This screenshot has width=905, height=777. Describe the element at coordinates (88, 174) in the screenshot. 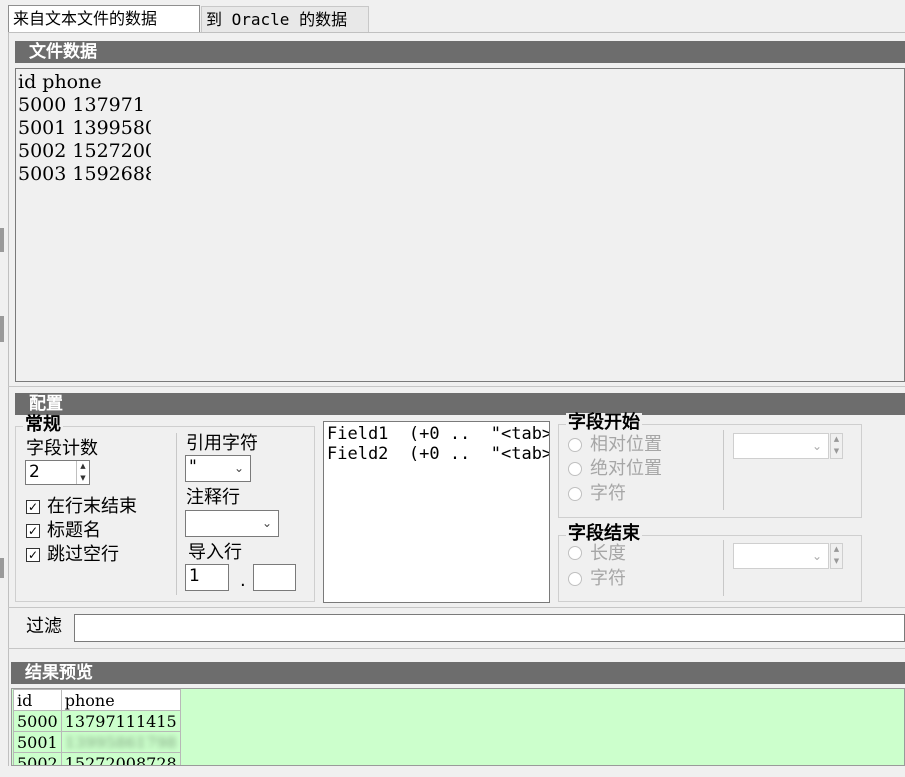

I see `file-line: 5003 1592688` at that location.